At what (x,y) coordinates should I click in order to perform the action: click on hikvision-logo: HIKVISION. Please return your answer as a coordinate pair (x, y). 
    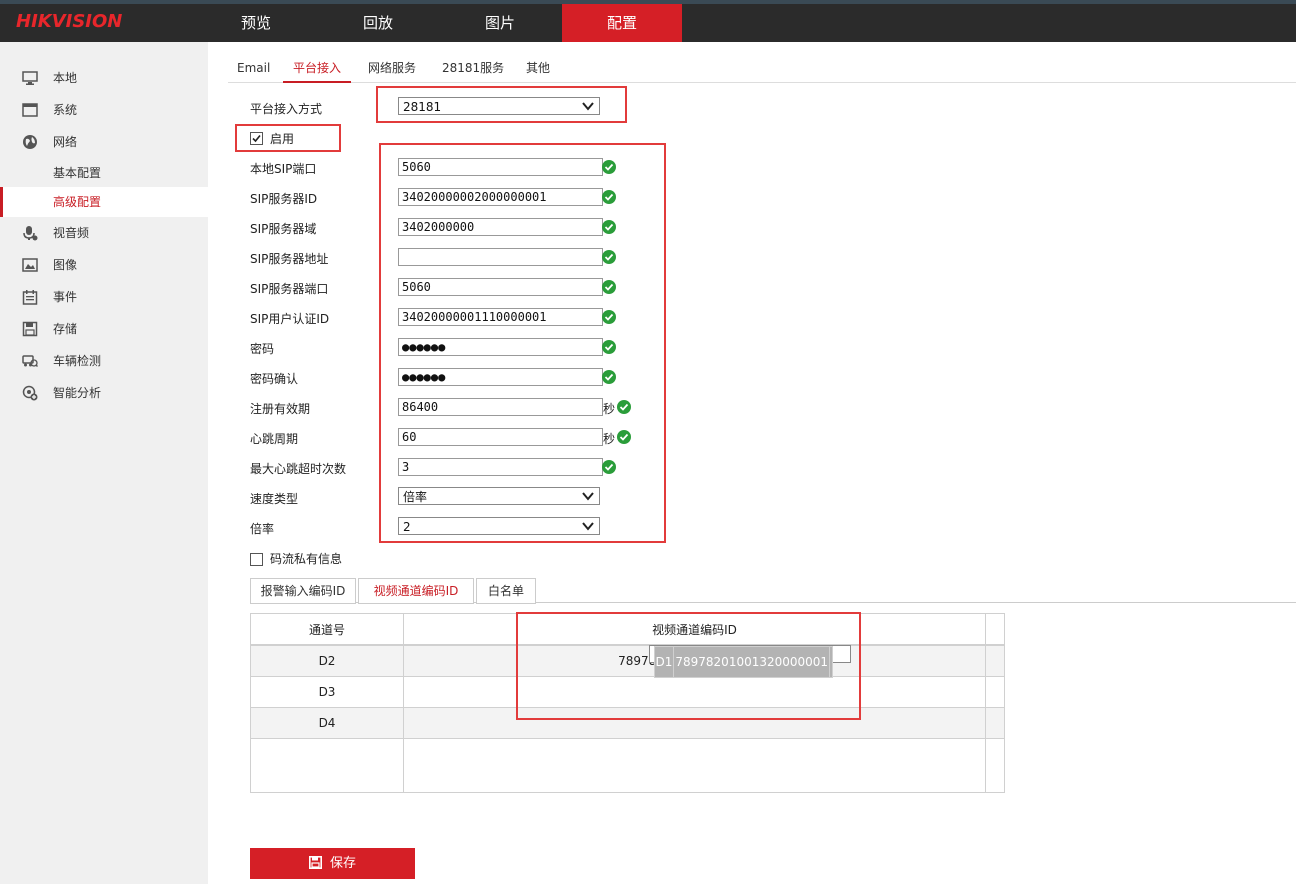
    Looking at the image, I should click on (69, 21).